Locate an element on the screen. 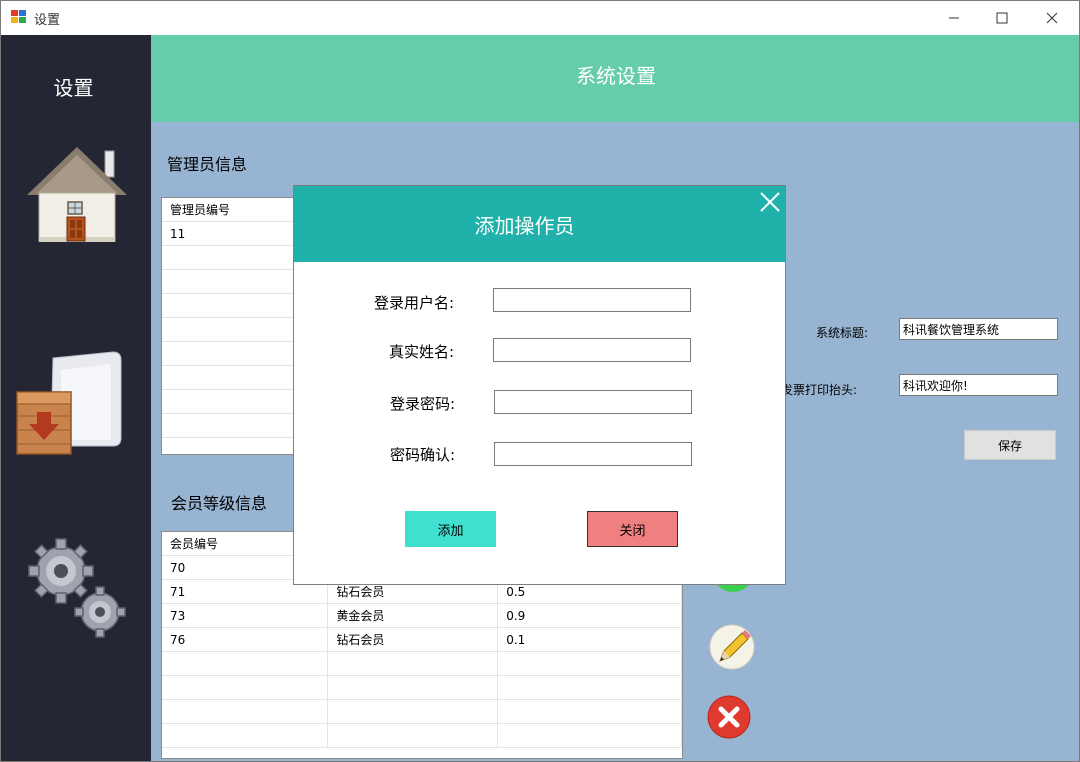  folder-box-icon is located at coordinates (69, 403).